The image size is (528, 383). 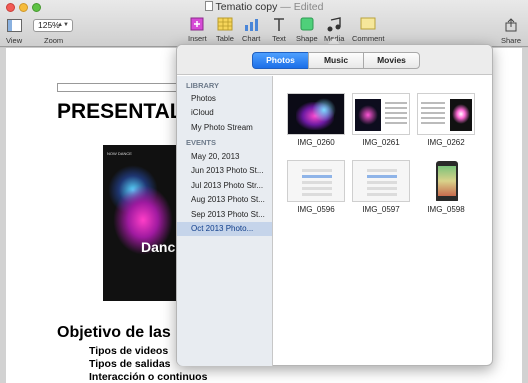 What do you see at coordinates (122, 87) in the screenshot?
I see `text-placeholder-box` at bounding box center [122, 87].